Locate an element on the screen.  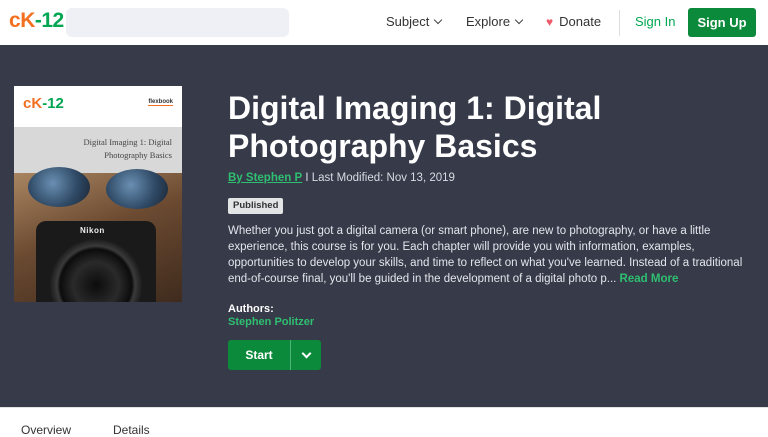
start-dropdown-button is located at coordinates (306, 355).